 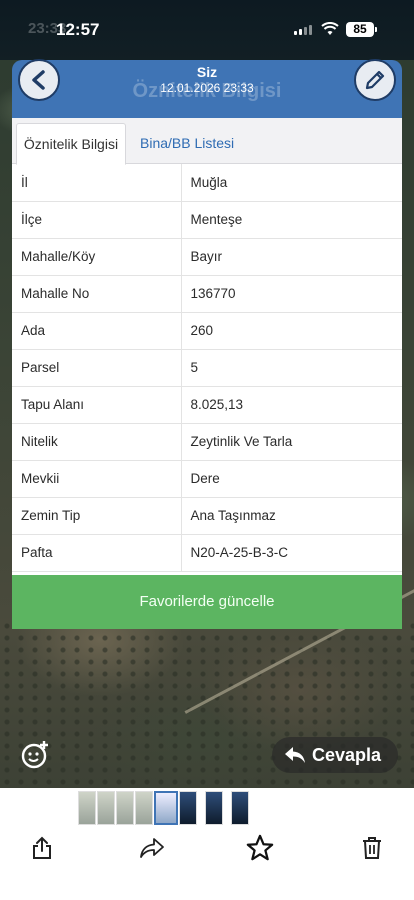 I want to click on tab-bar: Öznitelik Bilgisi Bina/BB Listesi, so click(x=207, y=141).